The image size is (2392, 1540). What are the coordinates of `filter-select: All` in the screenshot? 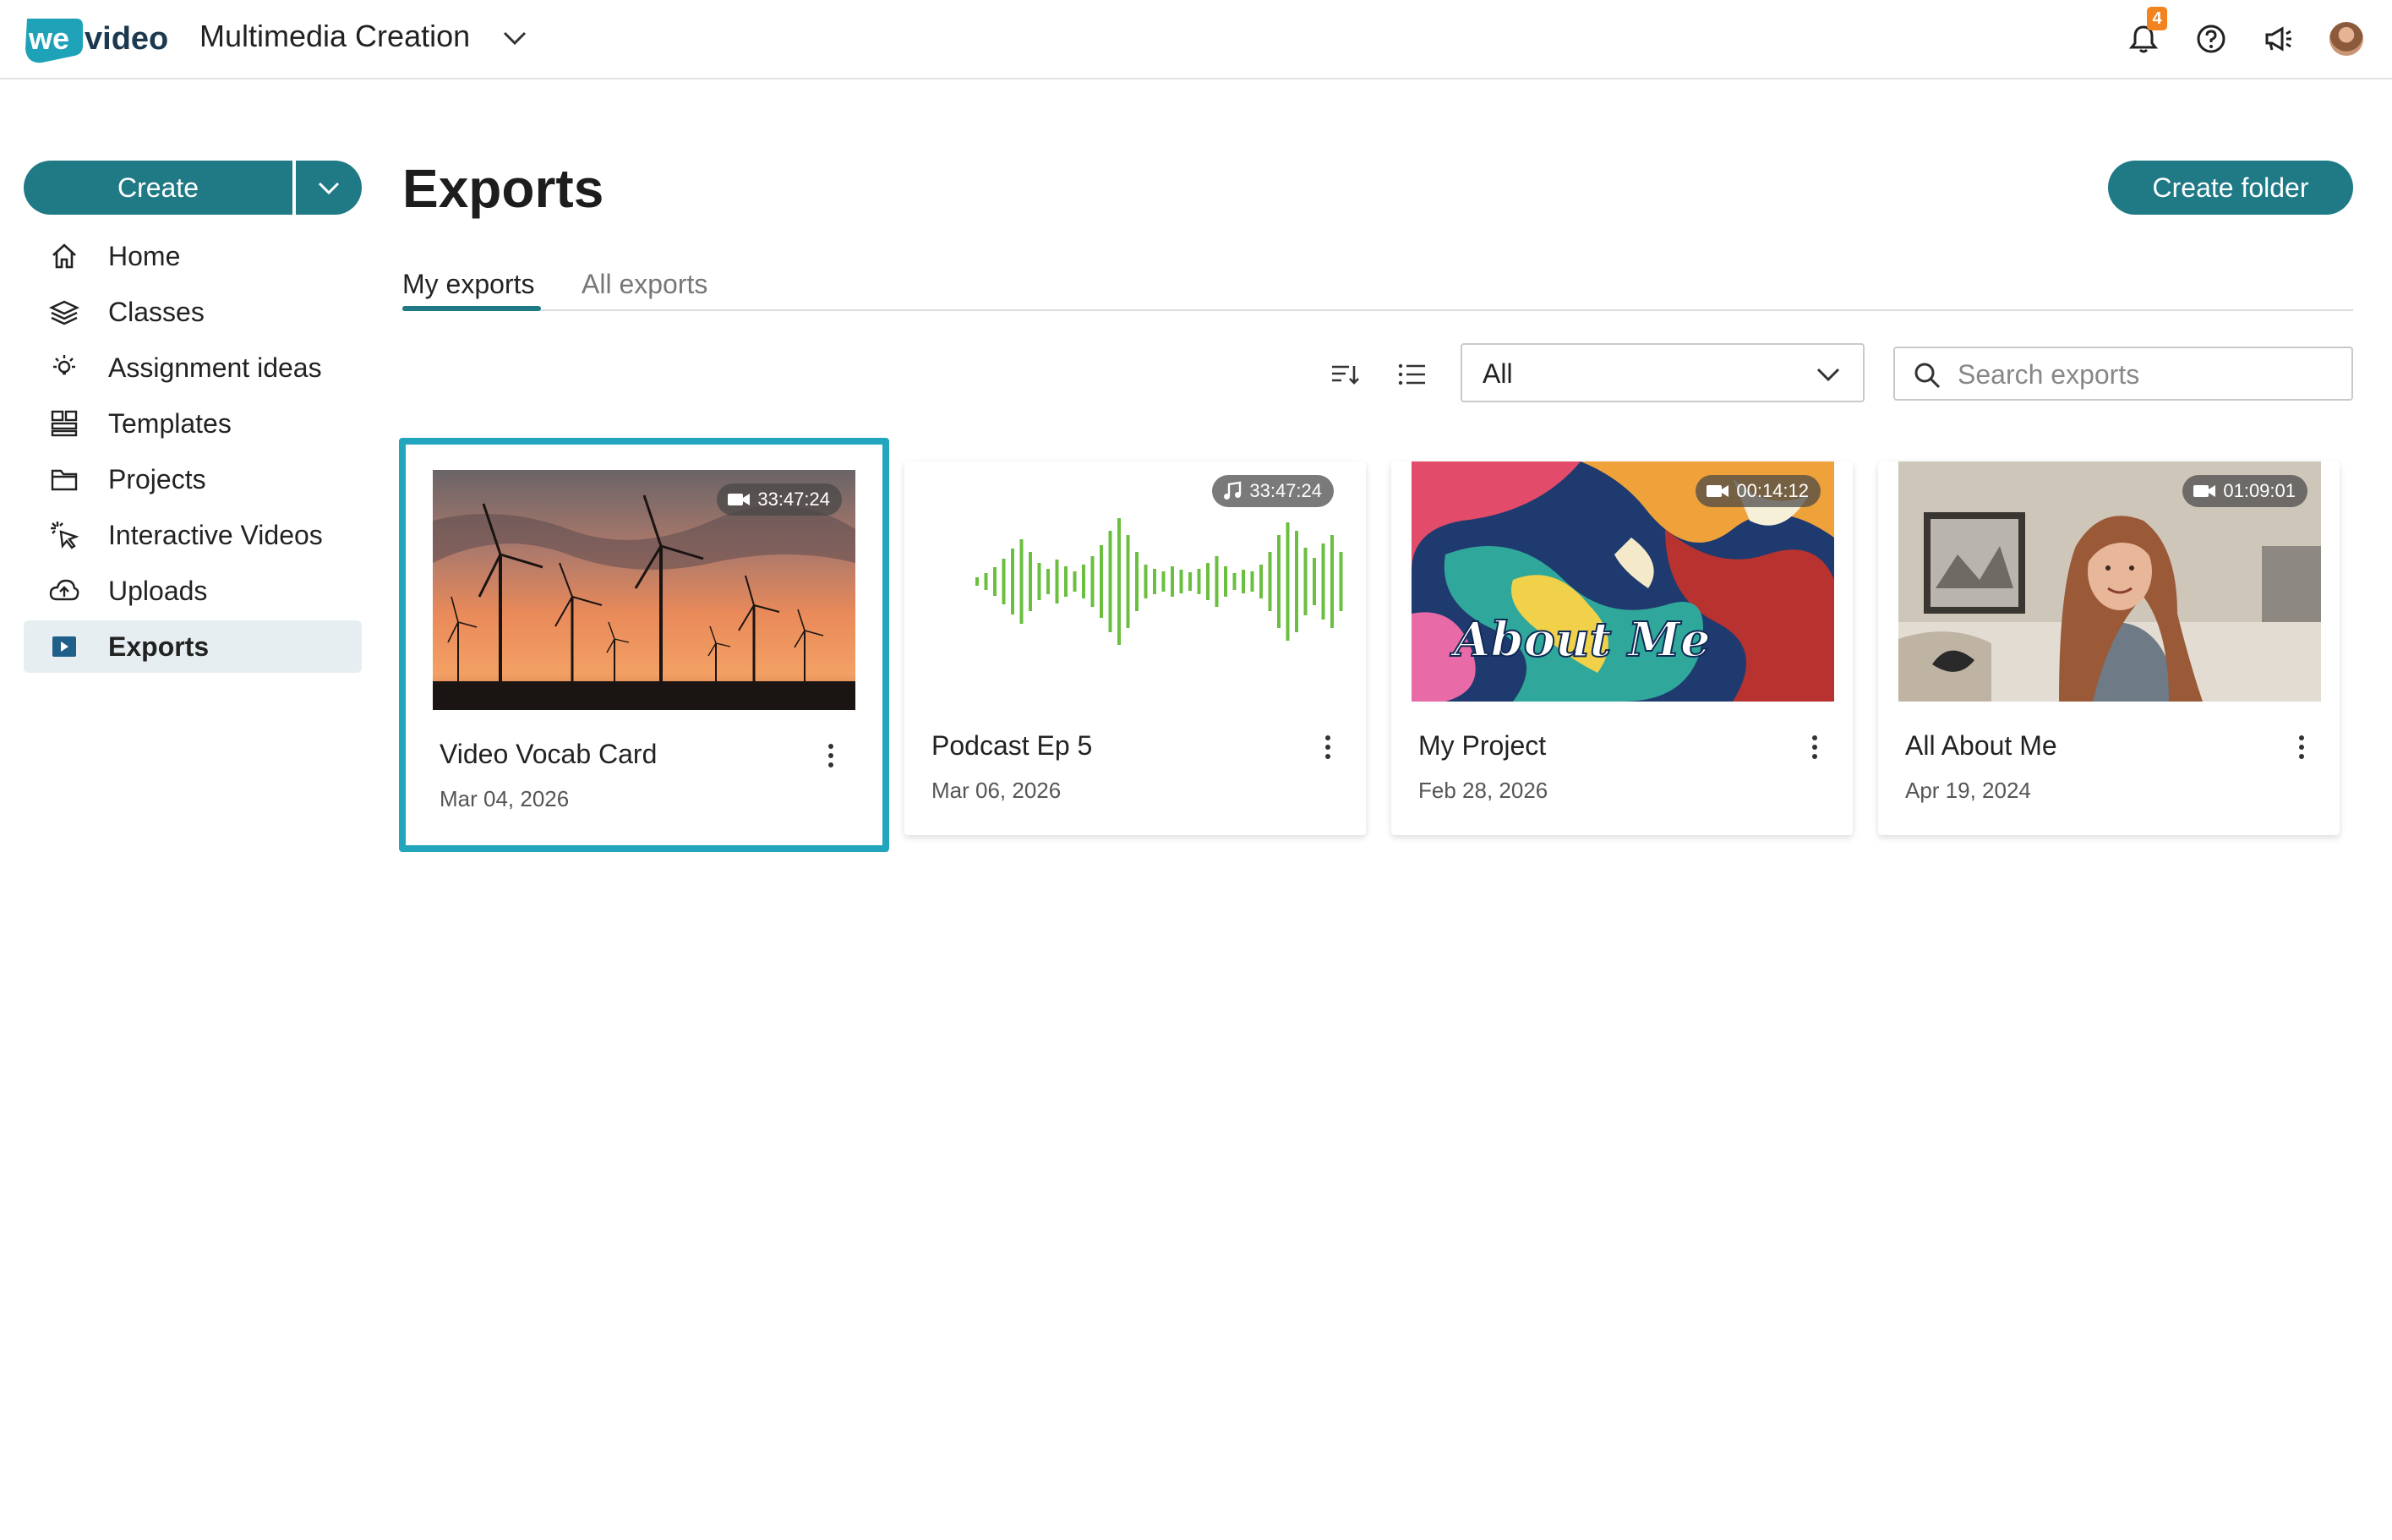 It's located at (1663, 372).